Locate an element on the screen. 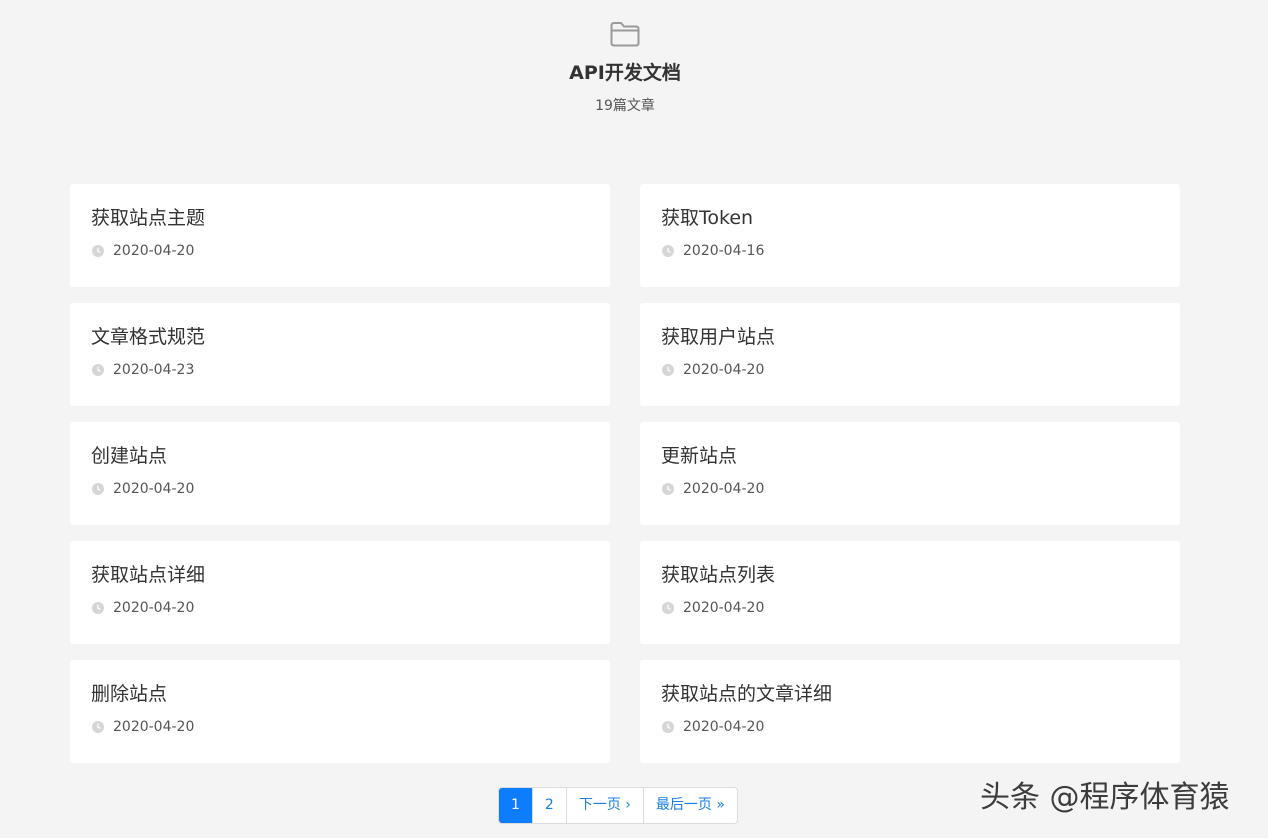 Image resolution: width=1268 pixels, height=838 pixels. article-card: 获取站点主题 2020-04-20 is located at coordinates (340, 235).